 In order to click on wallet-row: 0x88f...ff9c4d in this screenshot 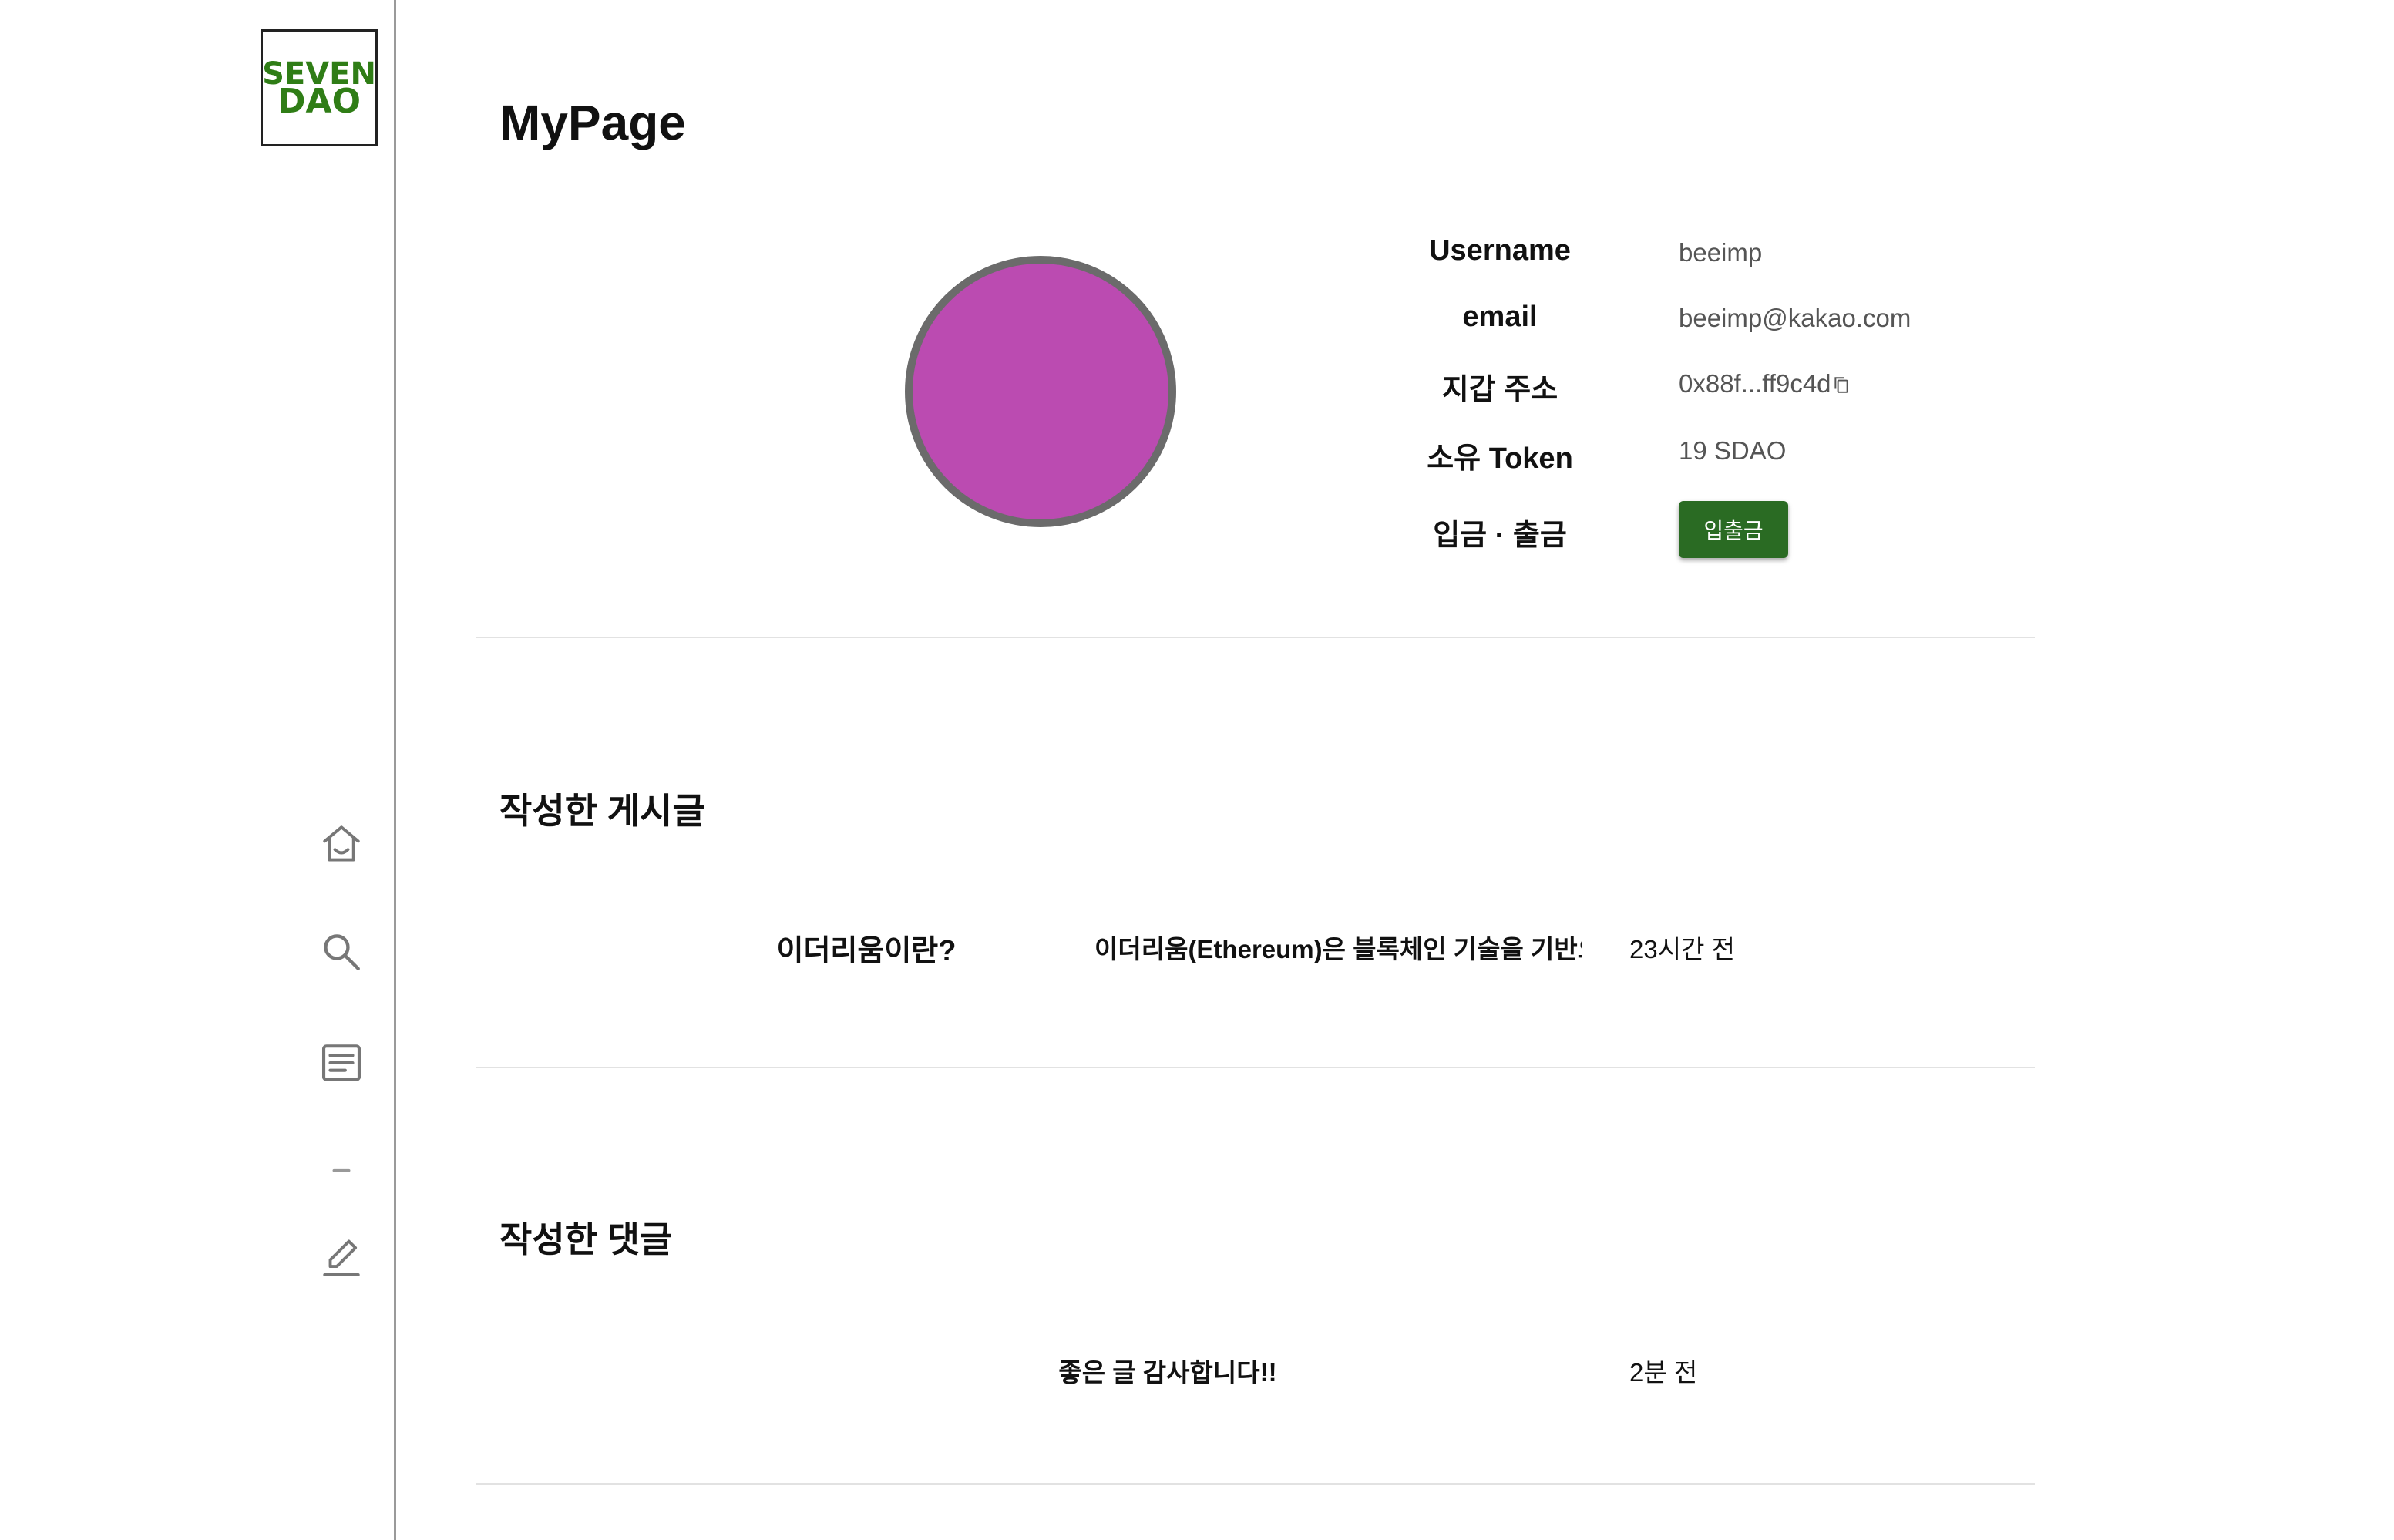, I will do `click(1764, 383)`.